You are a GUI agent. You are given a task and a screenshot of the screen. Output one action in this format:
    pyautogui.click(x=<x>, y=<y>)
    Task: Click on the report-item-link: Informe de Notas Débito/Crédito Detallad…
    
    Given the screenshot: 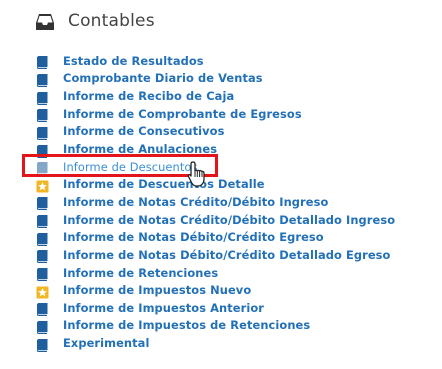 What is the action you would take?
    pyautogui.click(x=227, y=255)
    